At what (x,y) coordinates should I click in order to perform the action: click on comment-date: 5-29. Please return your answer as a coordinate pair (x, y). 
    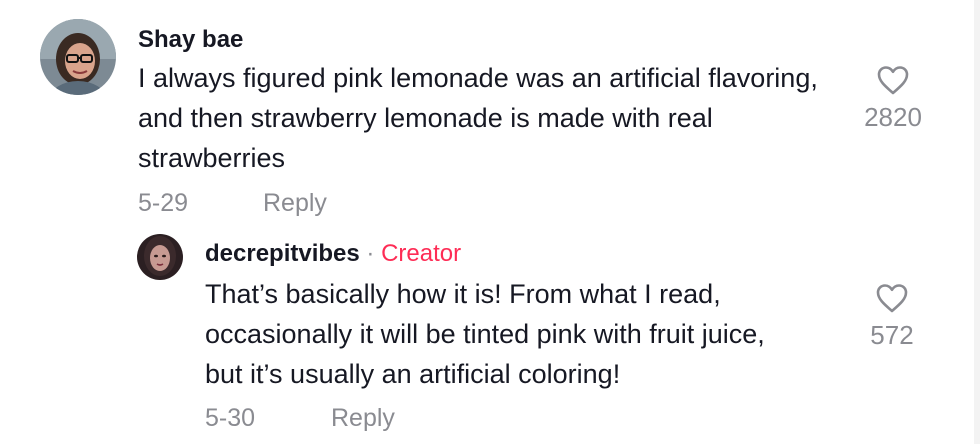
    Looking at the image, I should click on (163, 203).